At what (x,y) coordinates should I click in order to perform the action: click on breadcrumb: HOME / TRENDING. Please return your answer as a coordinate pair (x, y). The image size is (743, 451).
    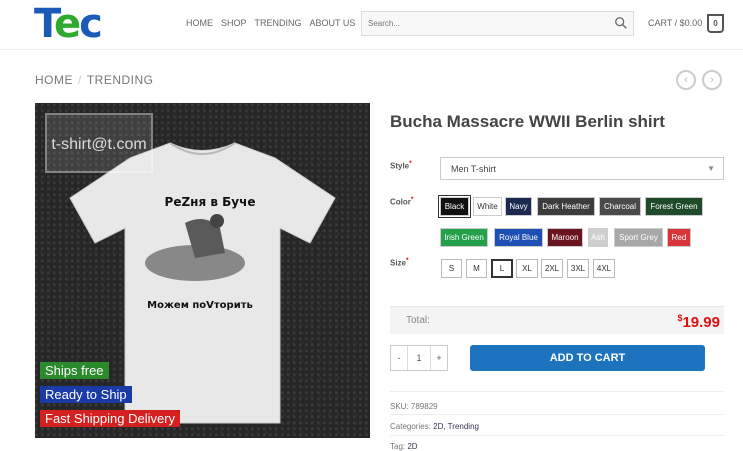
    Looking at the image, I should click on (94, 80).